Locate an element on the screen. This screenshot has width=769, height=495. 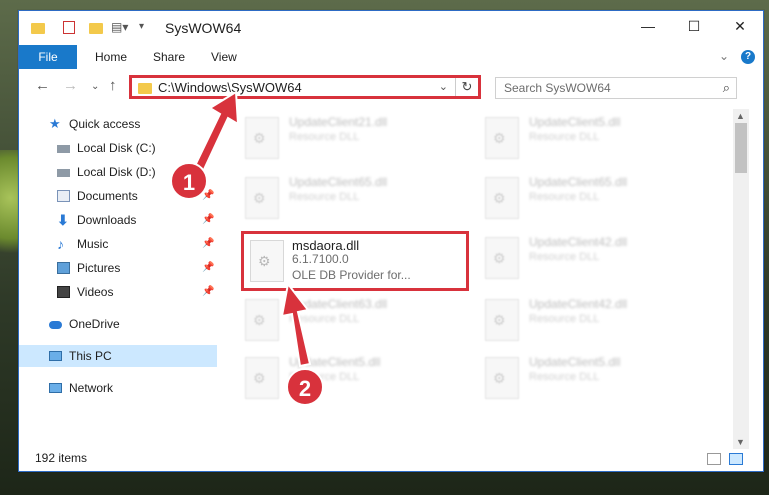
annotation-arrows is located at coordinates (251, 229).